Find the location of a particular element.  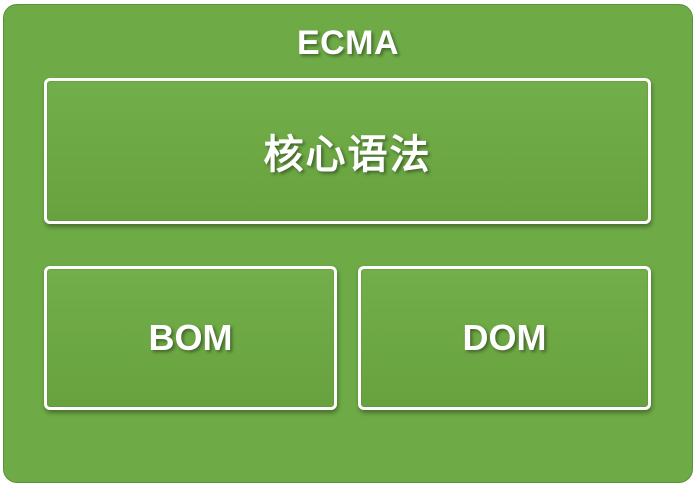

core-syntax-label: 核心语法 is located at coordinates (347, 155).